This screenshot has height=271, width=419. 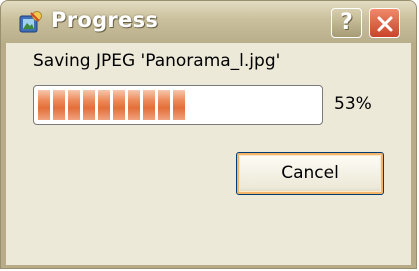 I want to click on close-icon, so click(x=385, y=24).